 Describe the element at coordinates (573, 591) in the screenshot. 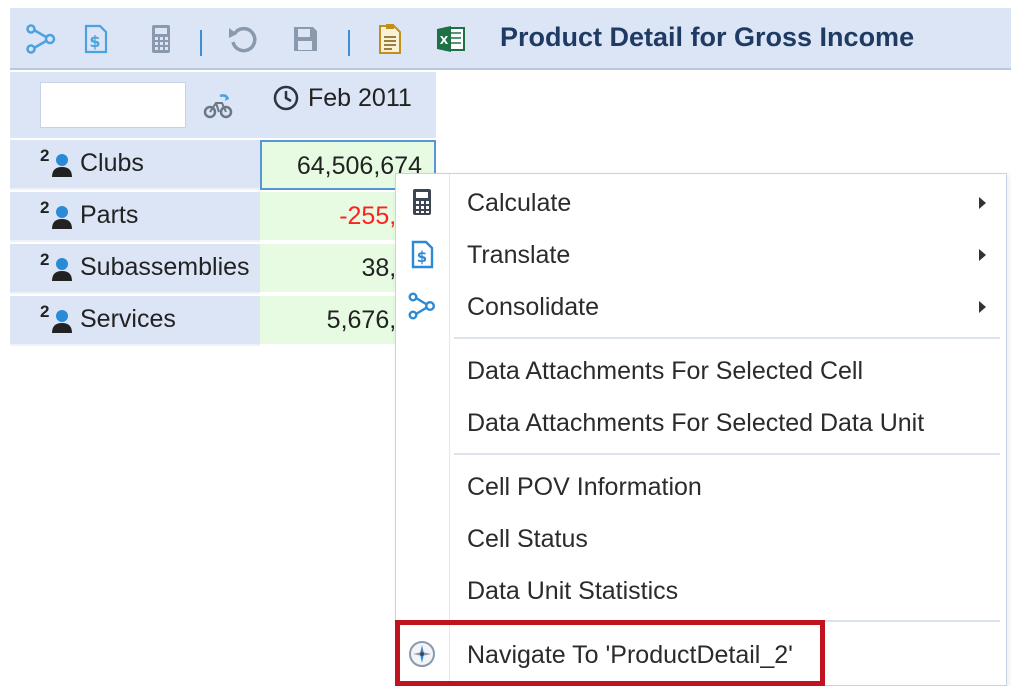

I see `menu-item-label: Data Unit Statistics` at that location.